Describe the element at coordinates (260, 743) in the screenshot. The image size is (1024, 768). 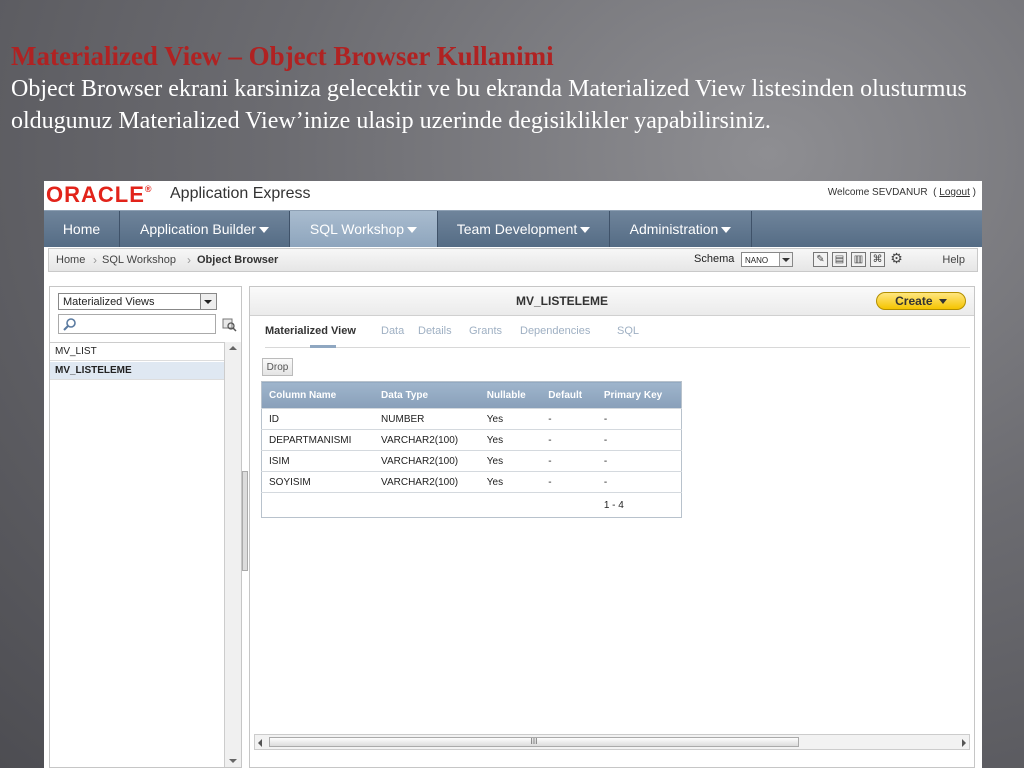
I see `scroll-left-icon` at that location.